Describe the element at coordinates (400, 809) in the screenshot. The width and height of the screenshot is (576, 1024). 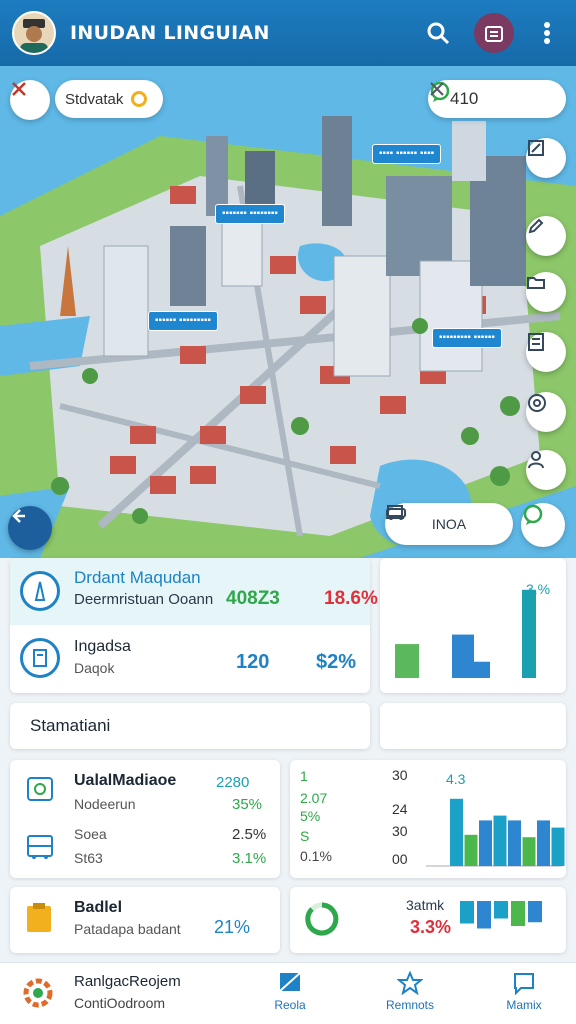
I see `tick-label: 24` at that location.